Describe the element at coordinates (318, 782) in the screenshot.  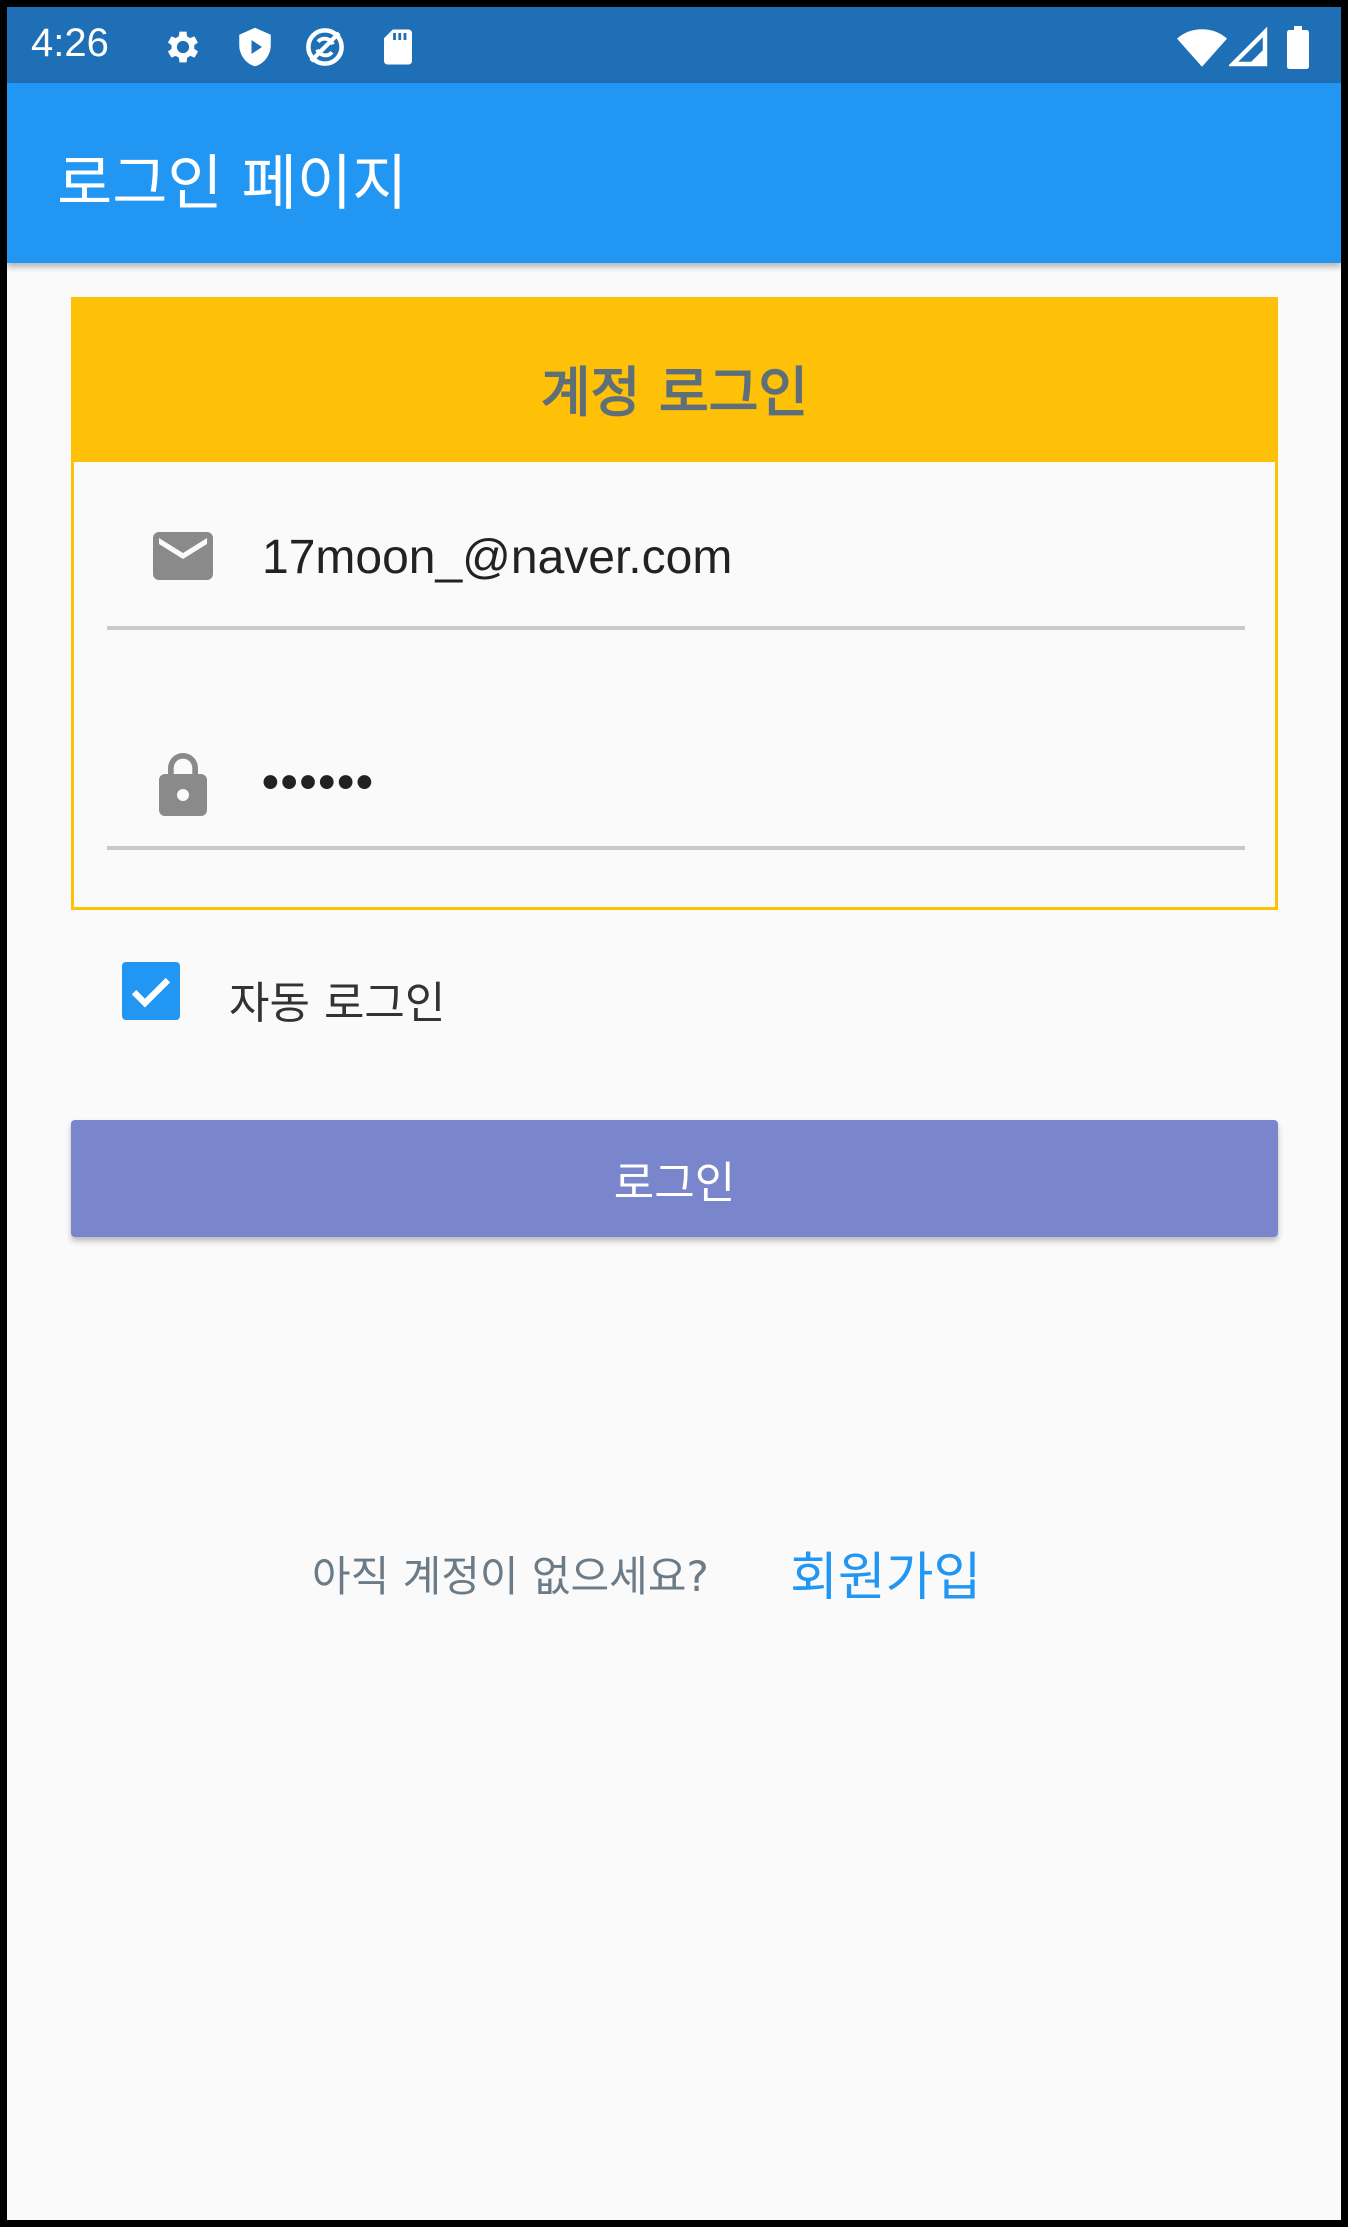
I see `password-value: ••••••` at that location.